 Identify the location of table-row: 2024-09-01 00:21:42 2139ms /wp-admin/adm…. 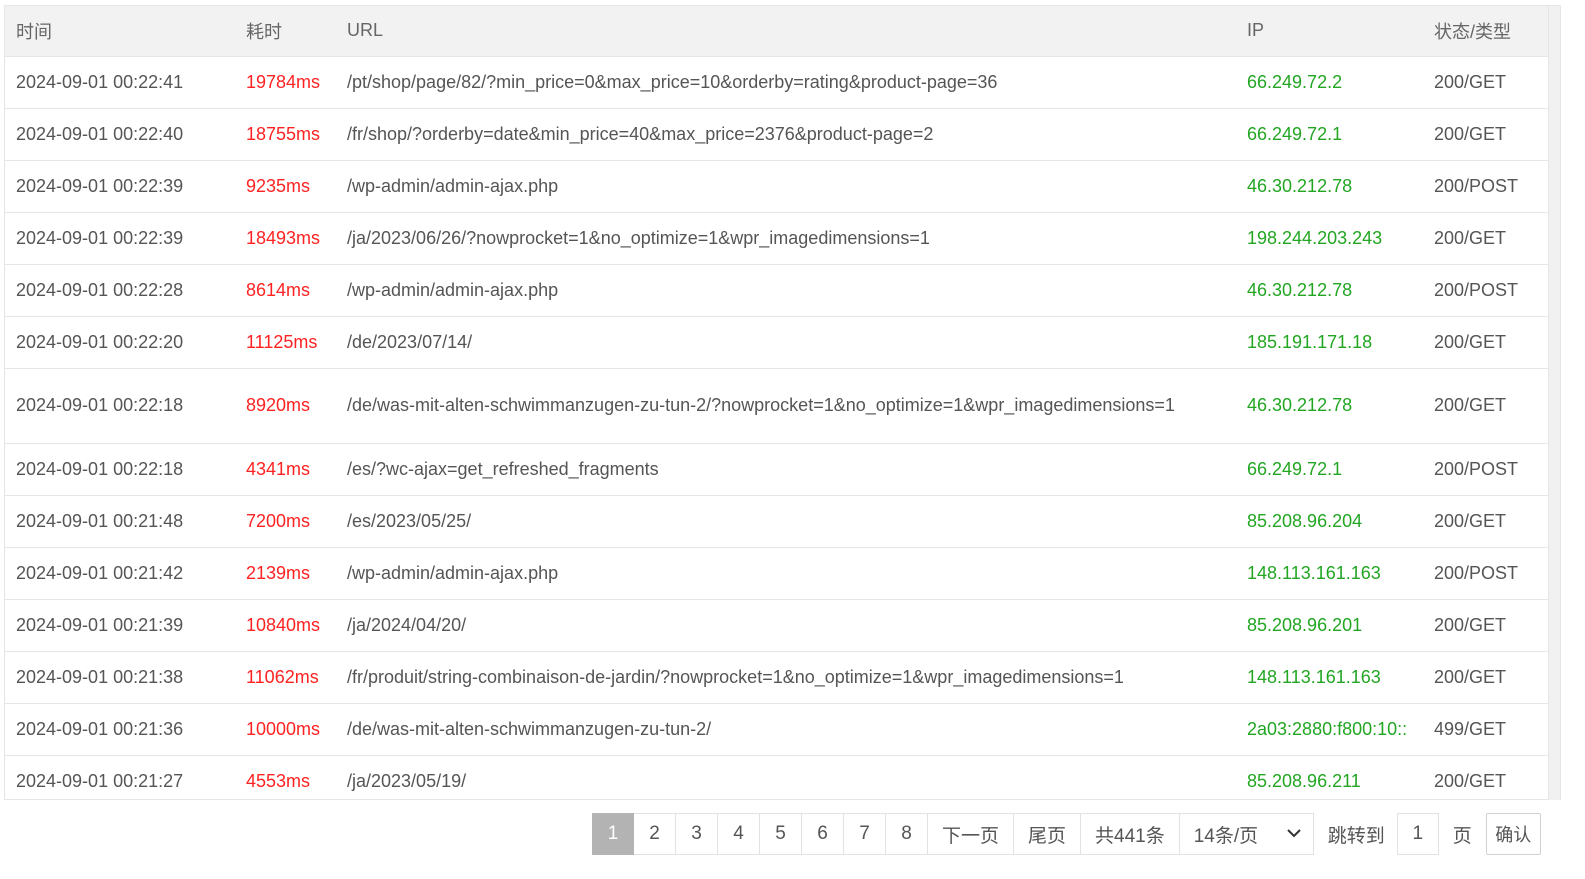
(776, 573).